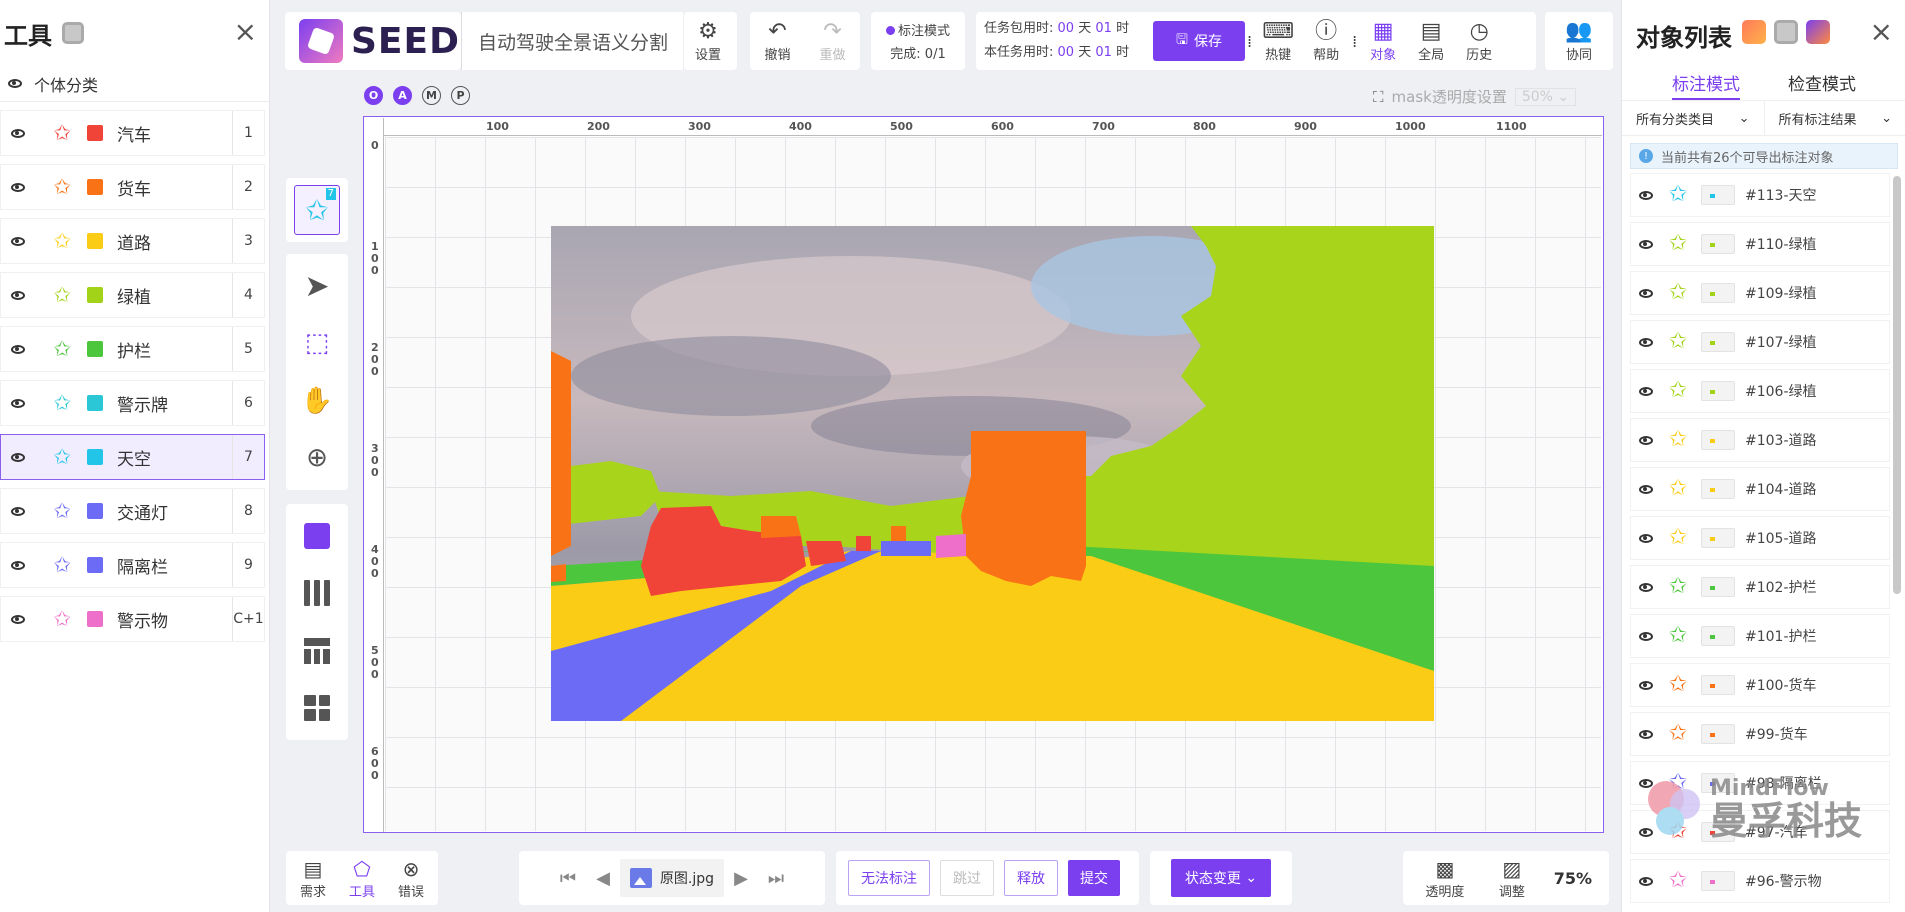 The image size is (1905, 912). Describe the element at coordinates (1445, 878) in the screenshot. I see `opacity-button: ▩ 透明度` at that location.